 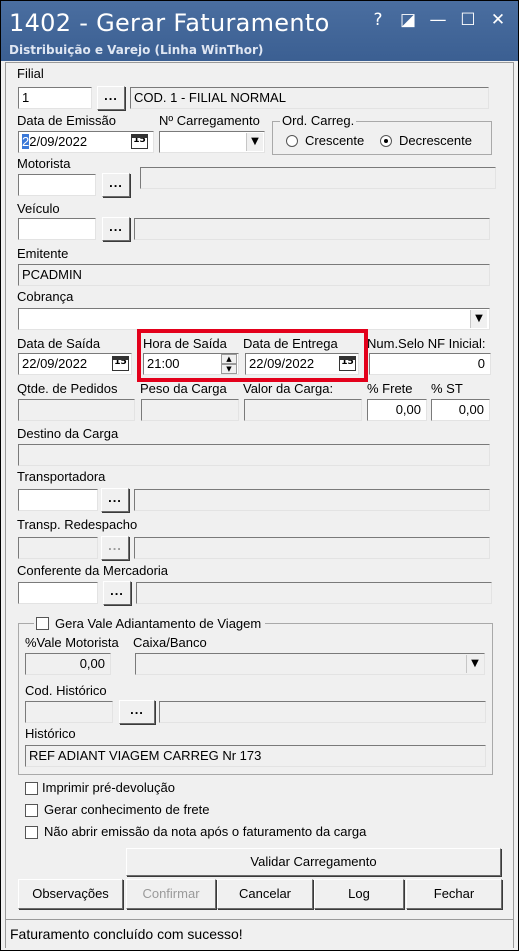 What do you see at coordinates (190, 410) in the screenshot?
I see `peso-carga-value` at bounding box center [190, 410].